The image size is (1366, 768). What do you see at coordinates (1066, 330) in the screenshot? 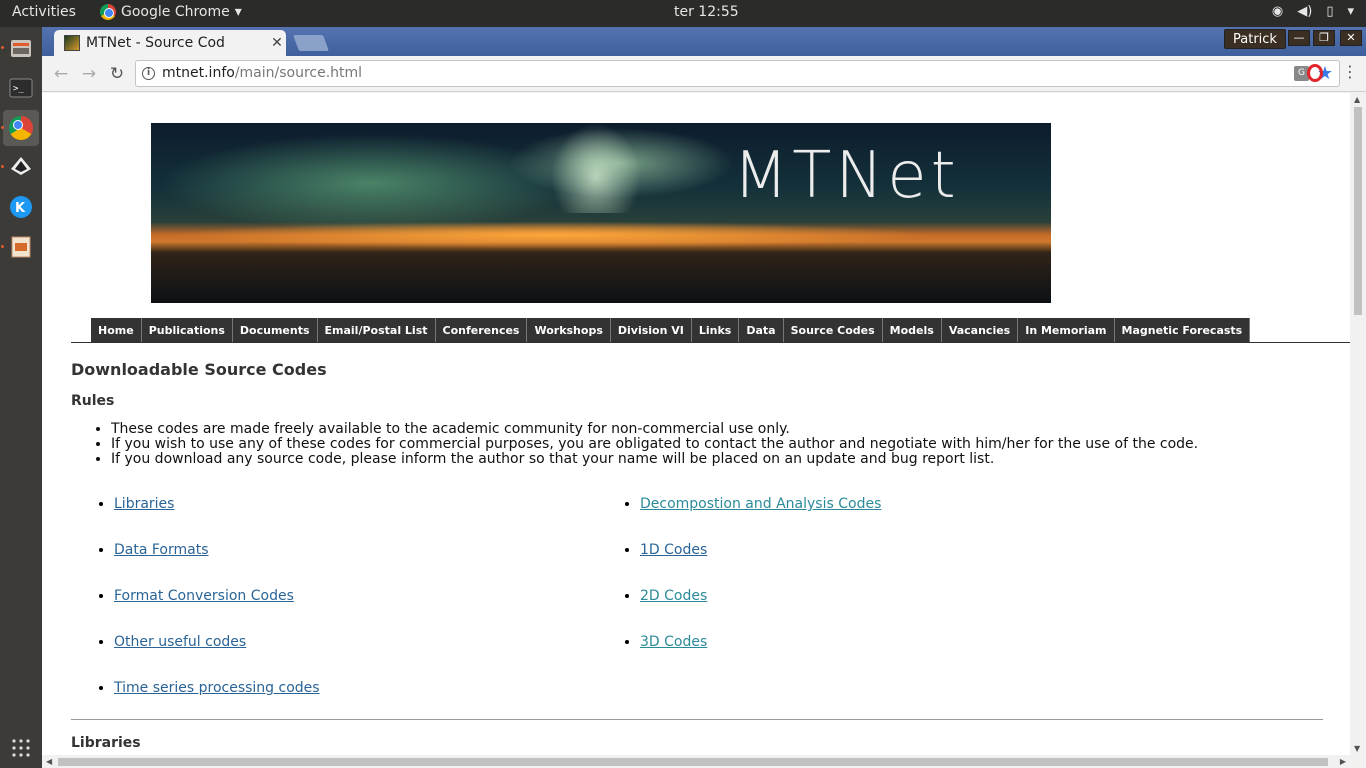
I see `nav-item-in-memoriam: In Memoriam` at bounding box center [1066, 330].